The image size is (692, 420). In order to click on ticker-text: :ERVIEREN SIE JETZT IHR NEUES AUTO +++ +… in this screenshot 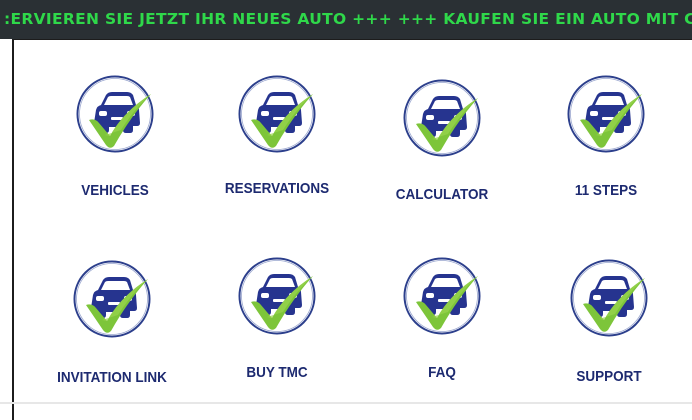, I will do `click(348, 19)`.